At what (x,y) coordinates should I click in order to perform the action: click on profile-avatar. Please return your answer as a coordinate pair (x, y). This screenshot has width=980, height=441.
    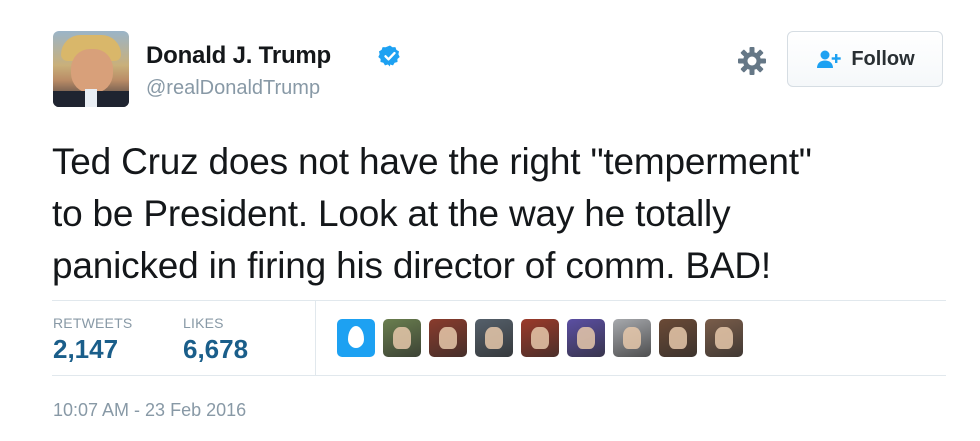
    Looking at the image, I should click on (91, 69).